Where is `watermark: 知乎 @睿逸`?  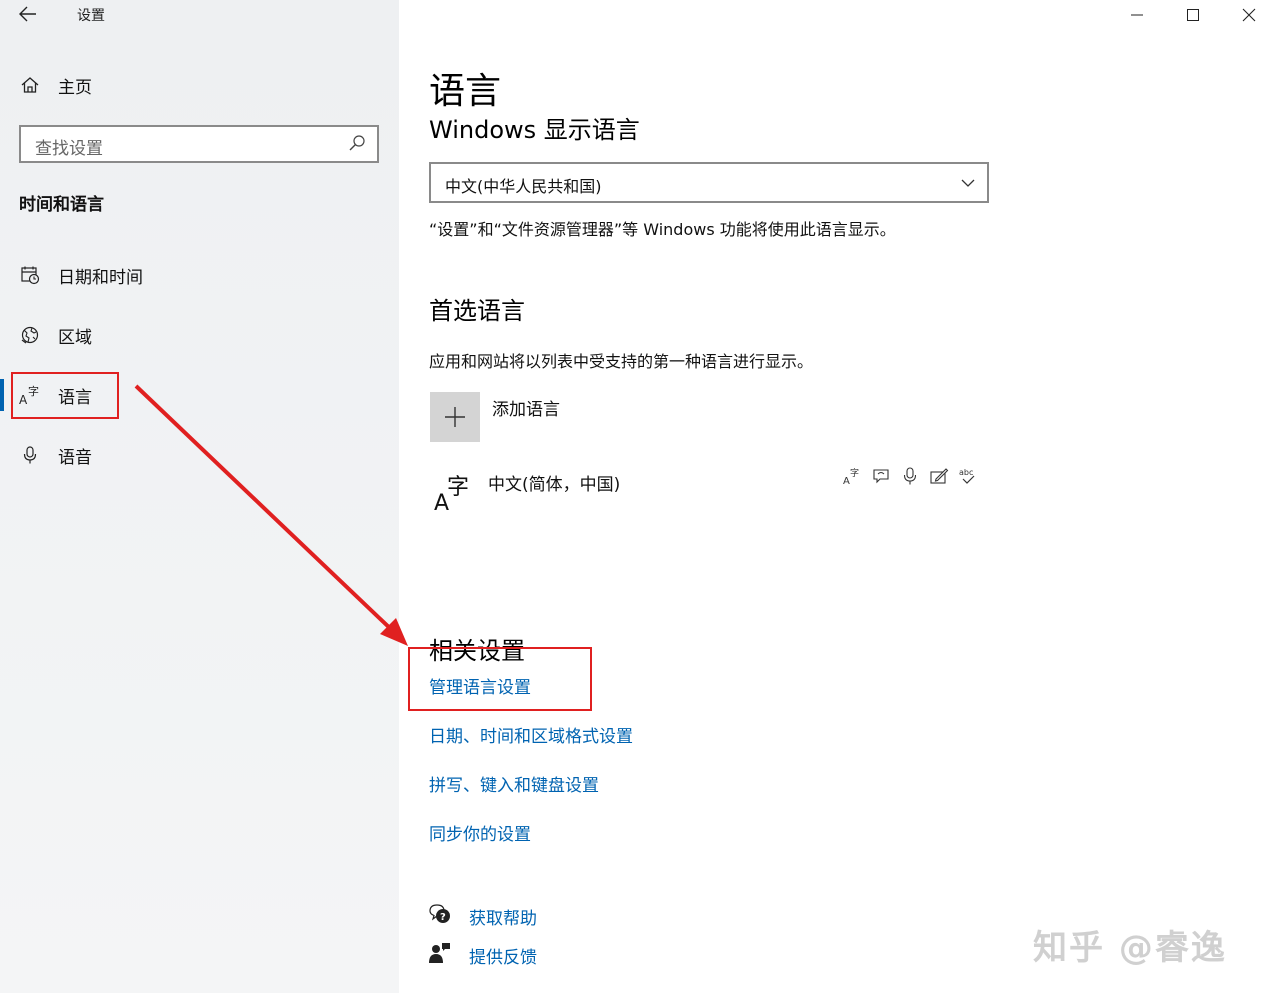 watermark: 知乎 @睿逸 is located at coordinates (1130, 948).